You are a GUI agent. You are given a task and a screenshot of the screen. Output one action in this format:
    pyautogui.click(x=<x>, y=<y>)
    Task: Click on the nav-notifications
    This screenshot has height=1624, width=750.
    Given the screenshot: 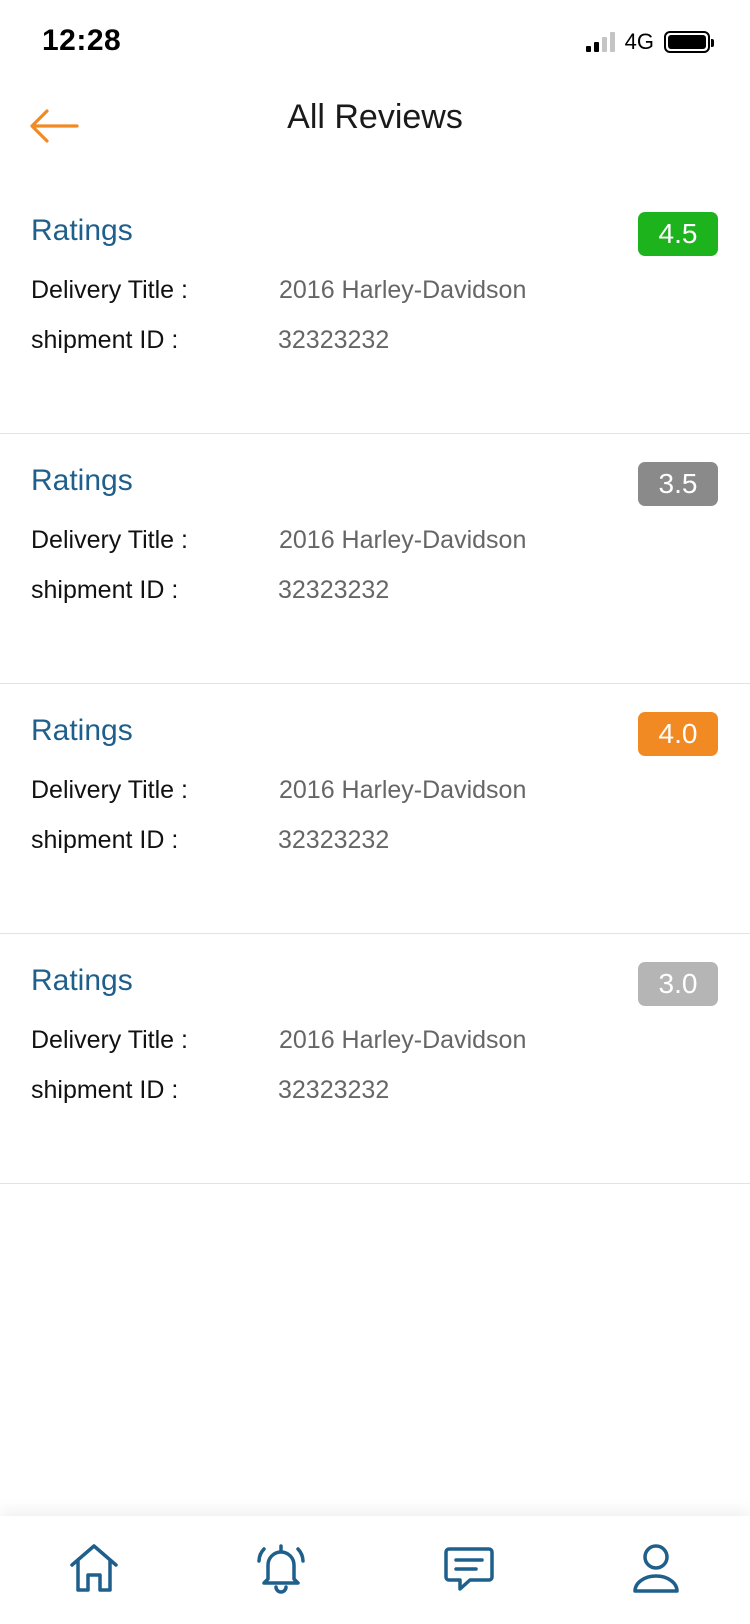 What is the action you would take?
    pyautogui.click(x=281, y=1568)
    